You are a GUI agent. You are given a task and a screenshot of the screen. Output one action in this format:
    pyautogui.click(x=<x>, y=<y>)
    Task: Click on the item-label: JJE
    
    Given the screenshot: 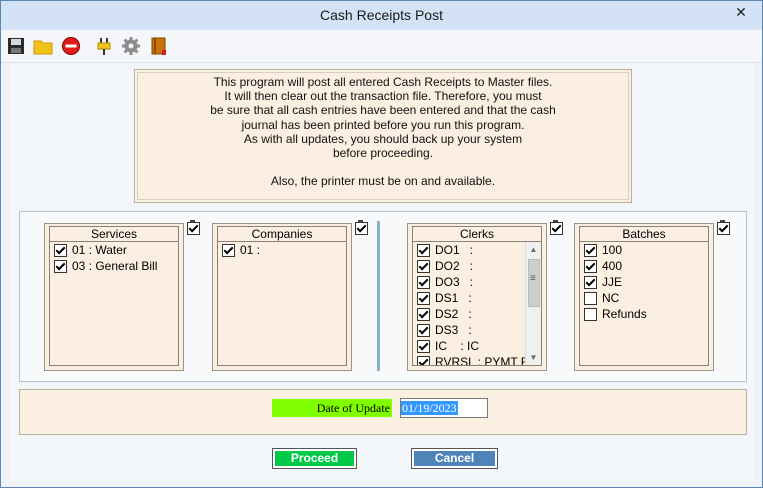 What is the action you would take?
    pyautogui.click(x=612, y=282)
    